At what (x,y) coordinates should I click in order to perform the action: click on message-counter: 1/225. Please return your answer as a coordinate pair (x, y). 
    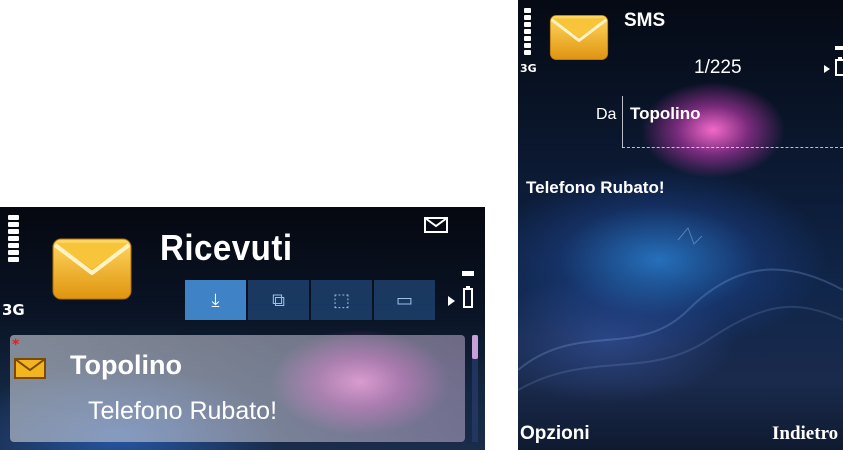
    Looking at the image, I should click on (718, 67).